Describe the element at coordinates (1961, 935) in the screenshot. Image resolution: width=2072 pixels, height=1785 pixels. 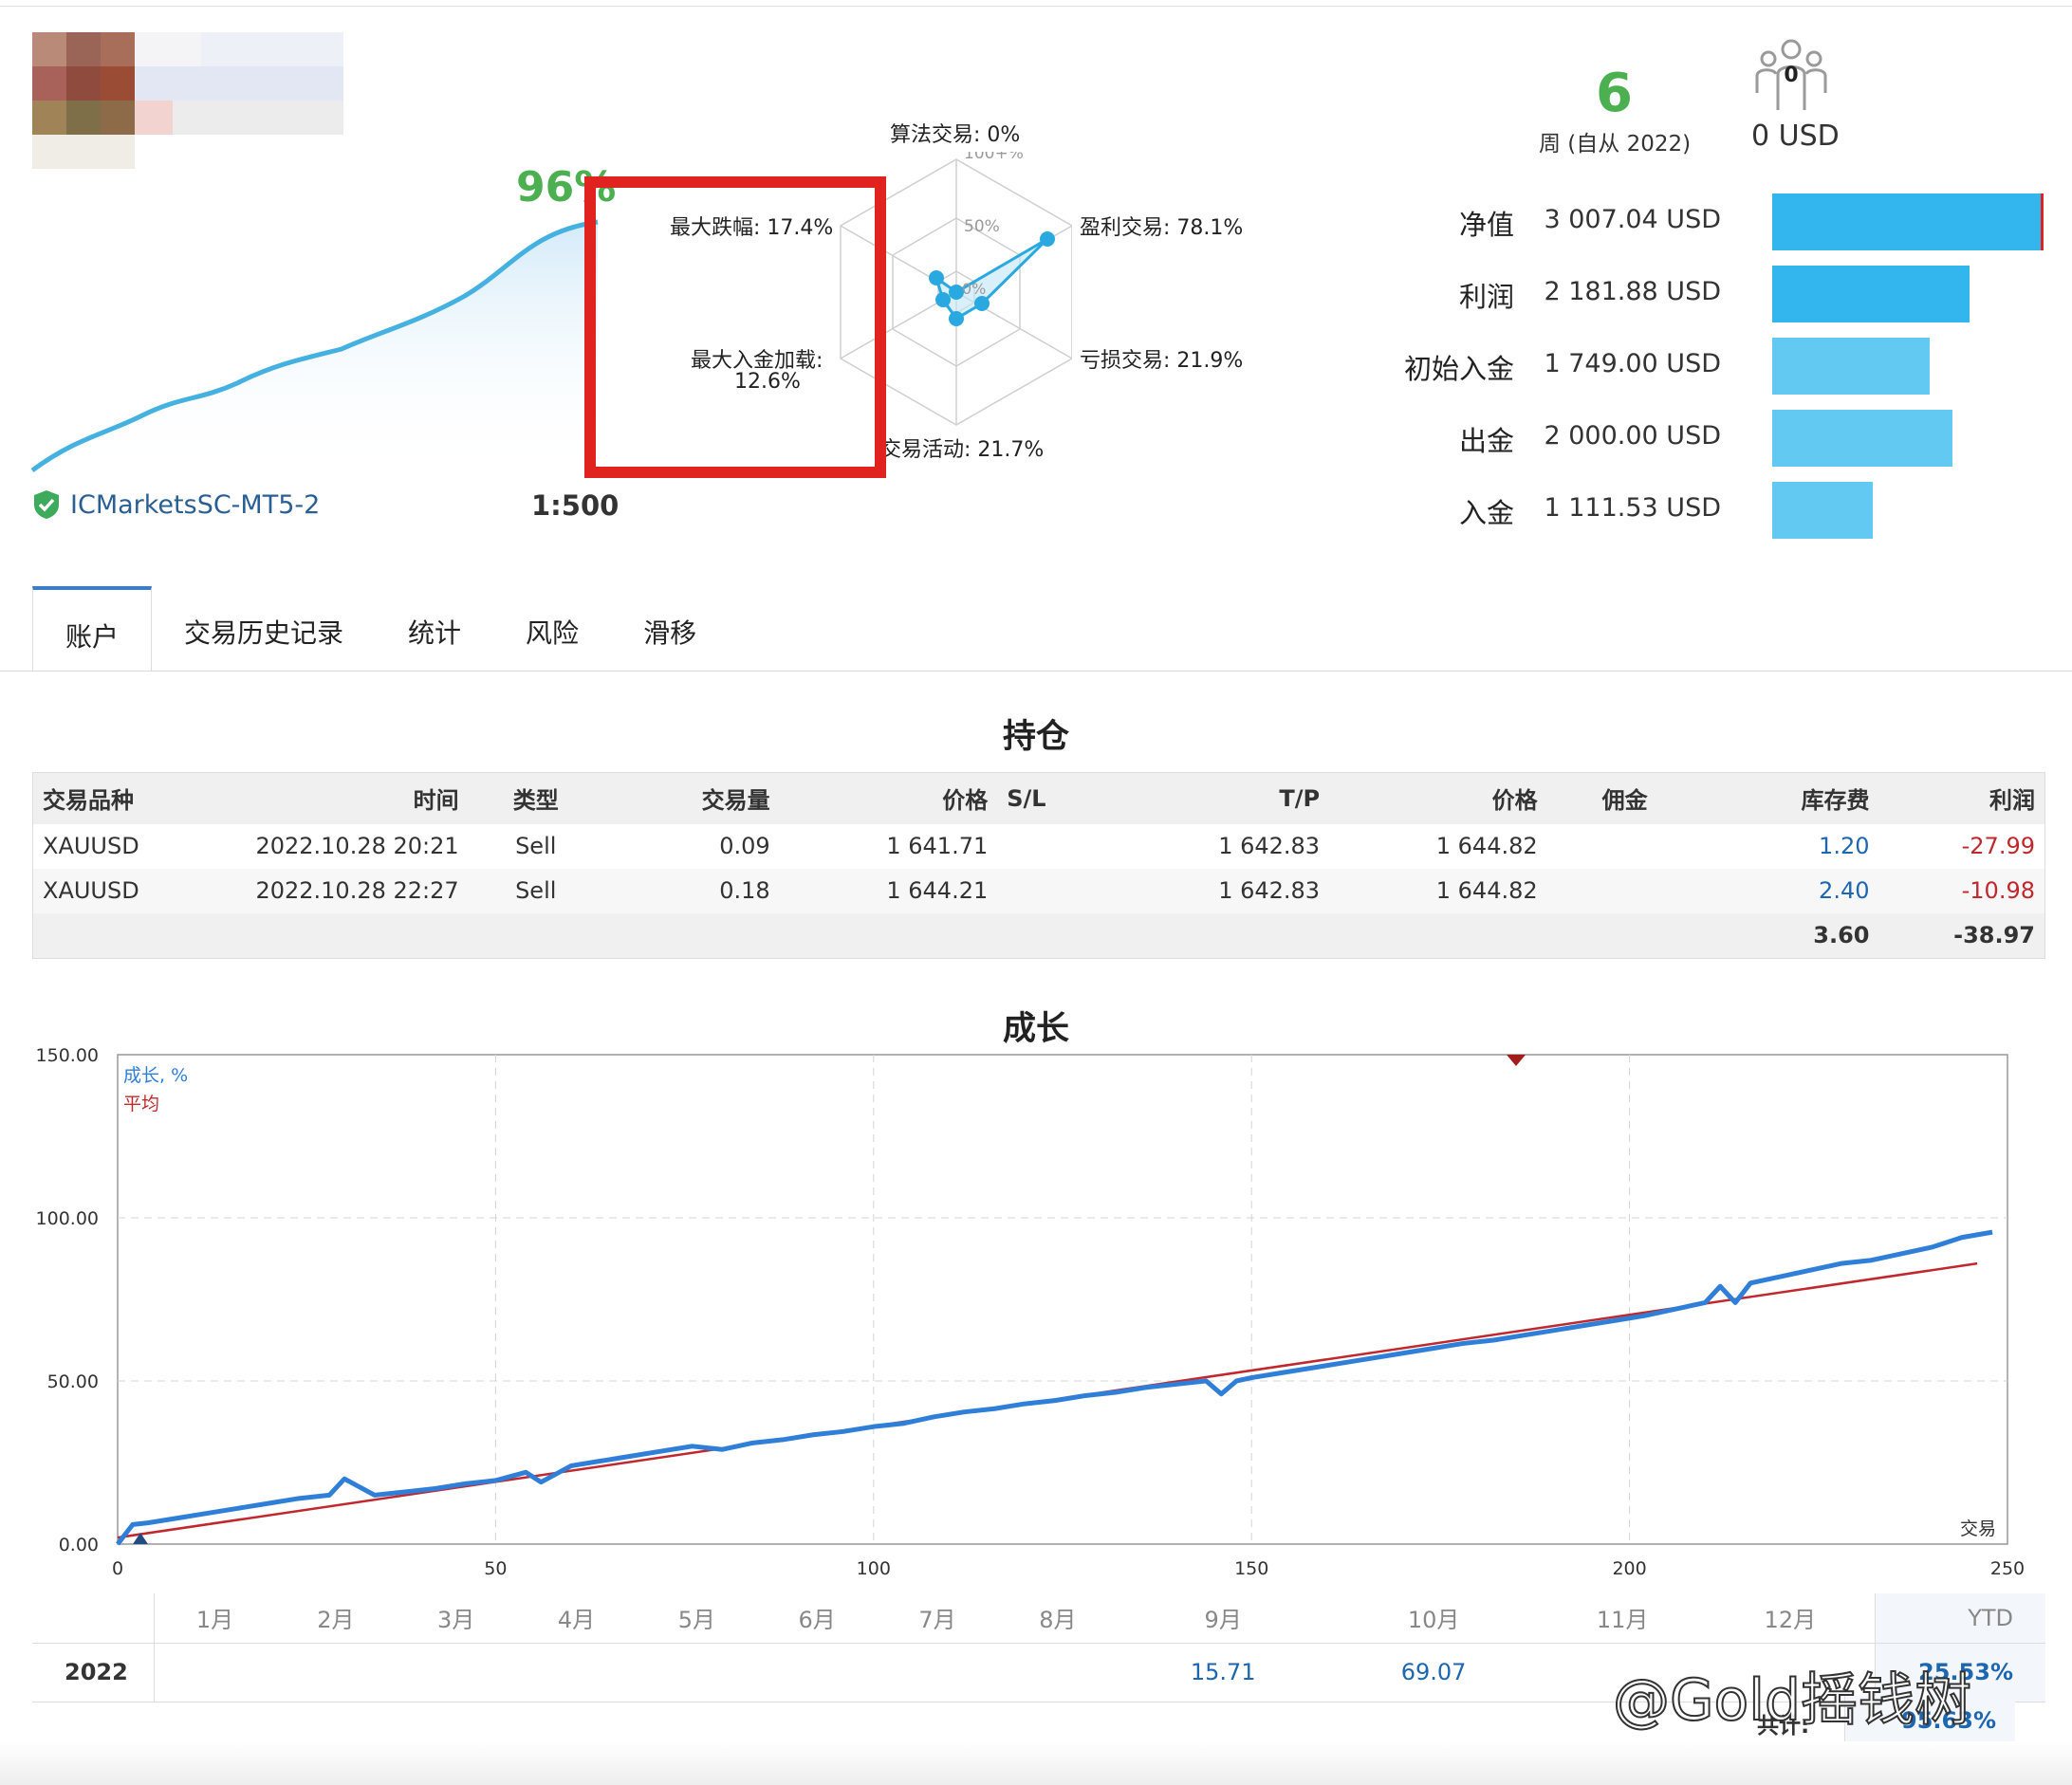
I see `total-profit: -38.97` at that location.